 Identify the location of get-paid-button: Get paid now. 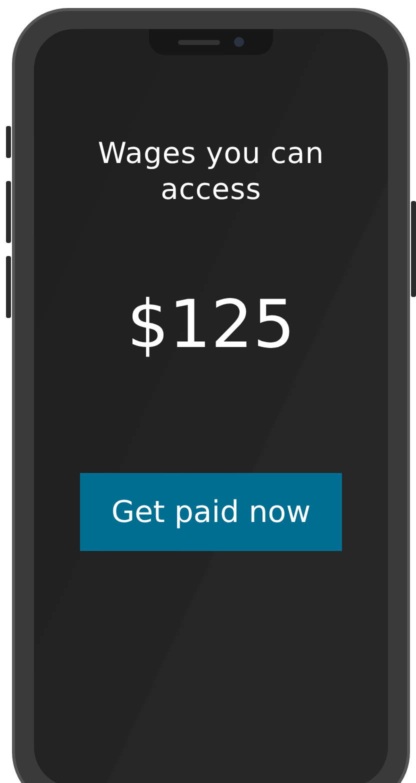
(211, 512).